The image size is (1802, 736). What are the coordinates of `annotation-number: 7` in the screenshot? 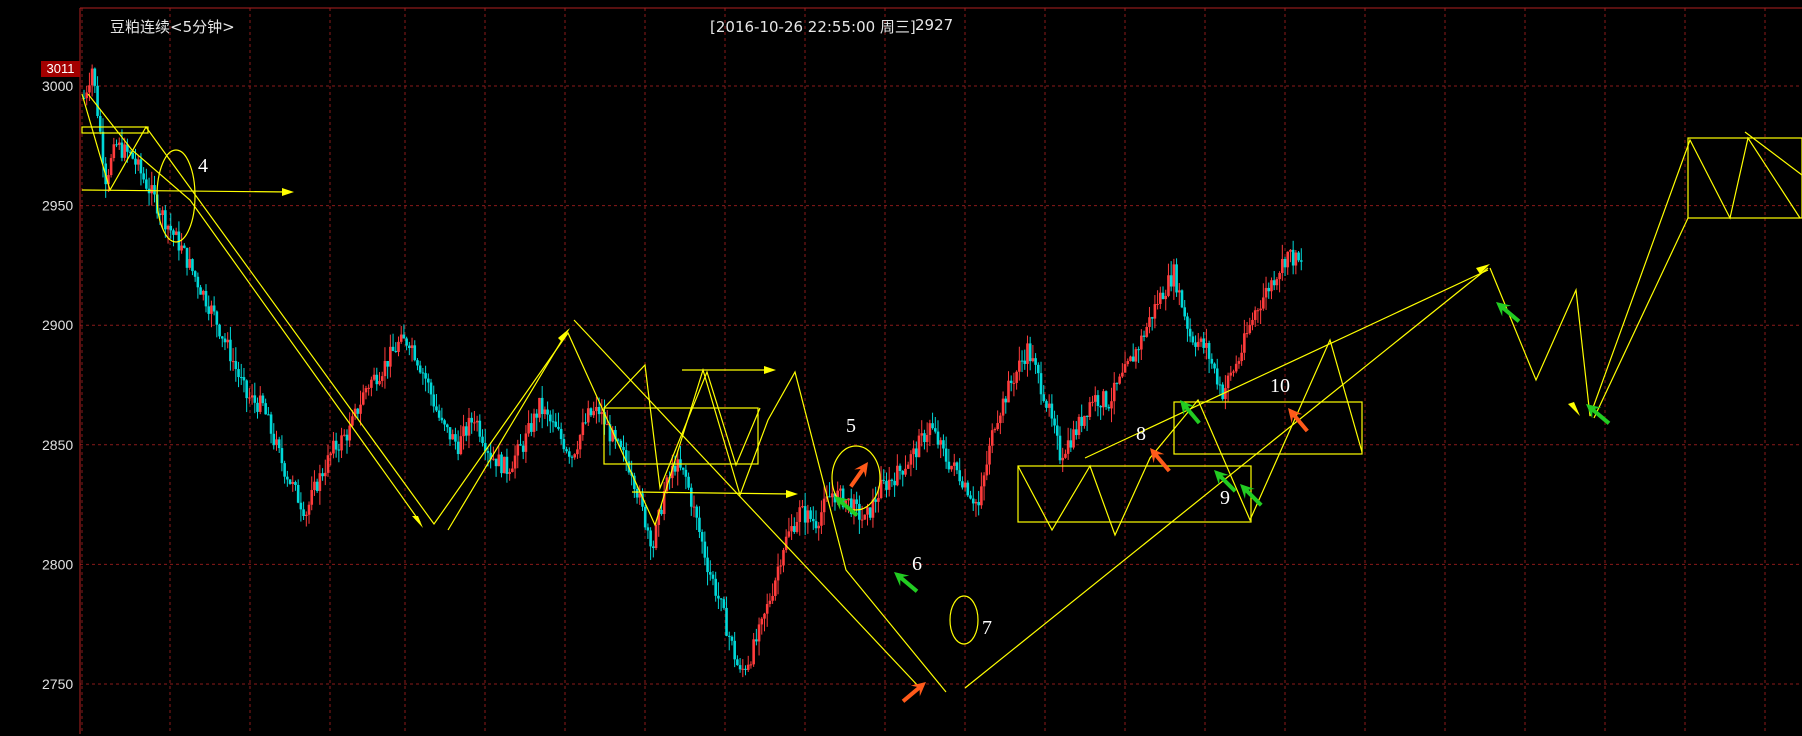 It's located at (987, 628).